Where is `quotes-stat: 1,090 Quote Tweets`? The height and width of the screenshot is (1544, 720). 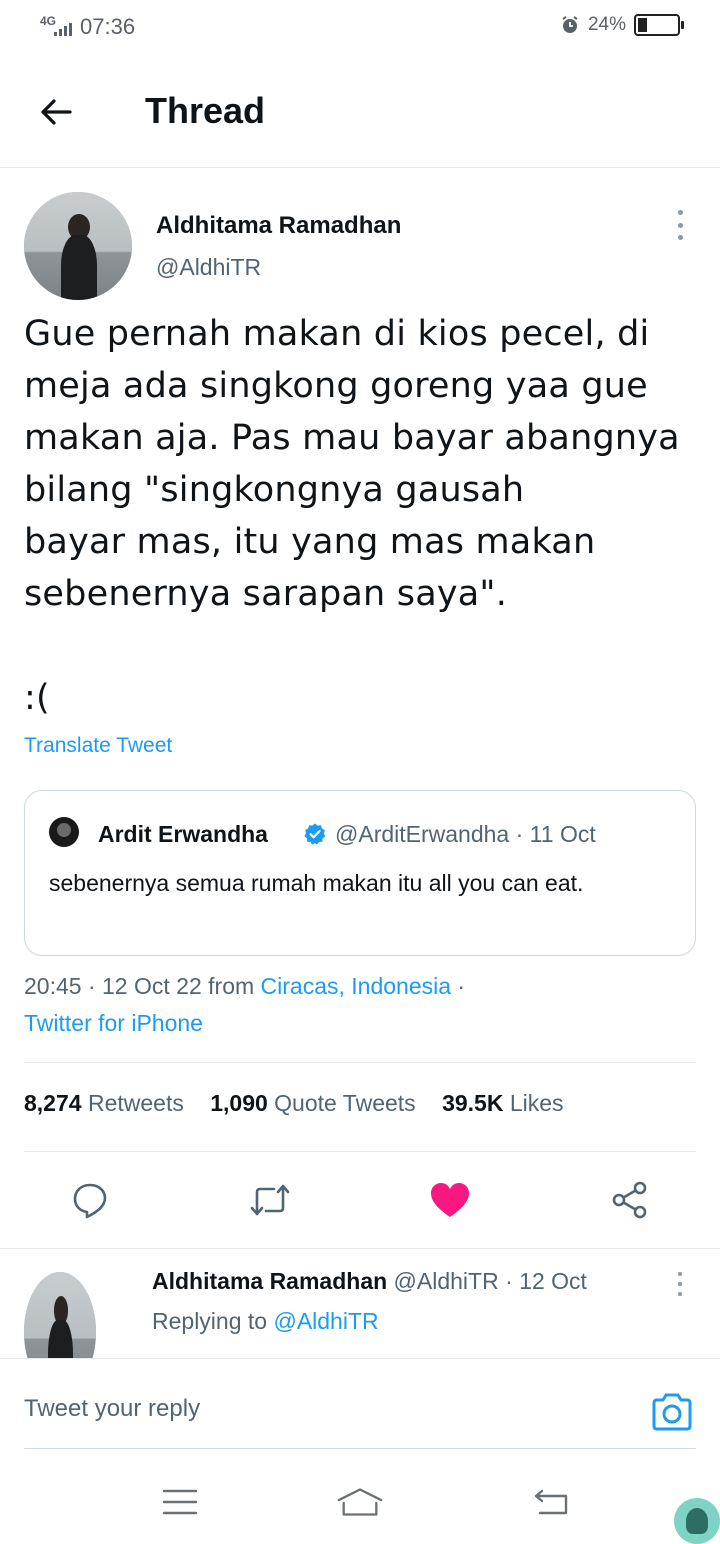
quotes-stat: 1,090 Quote Tweets is located at coordinates (312, 1103).